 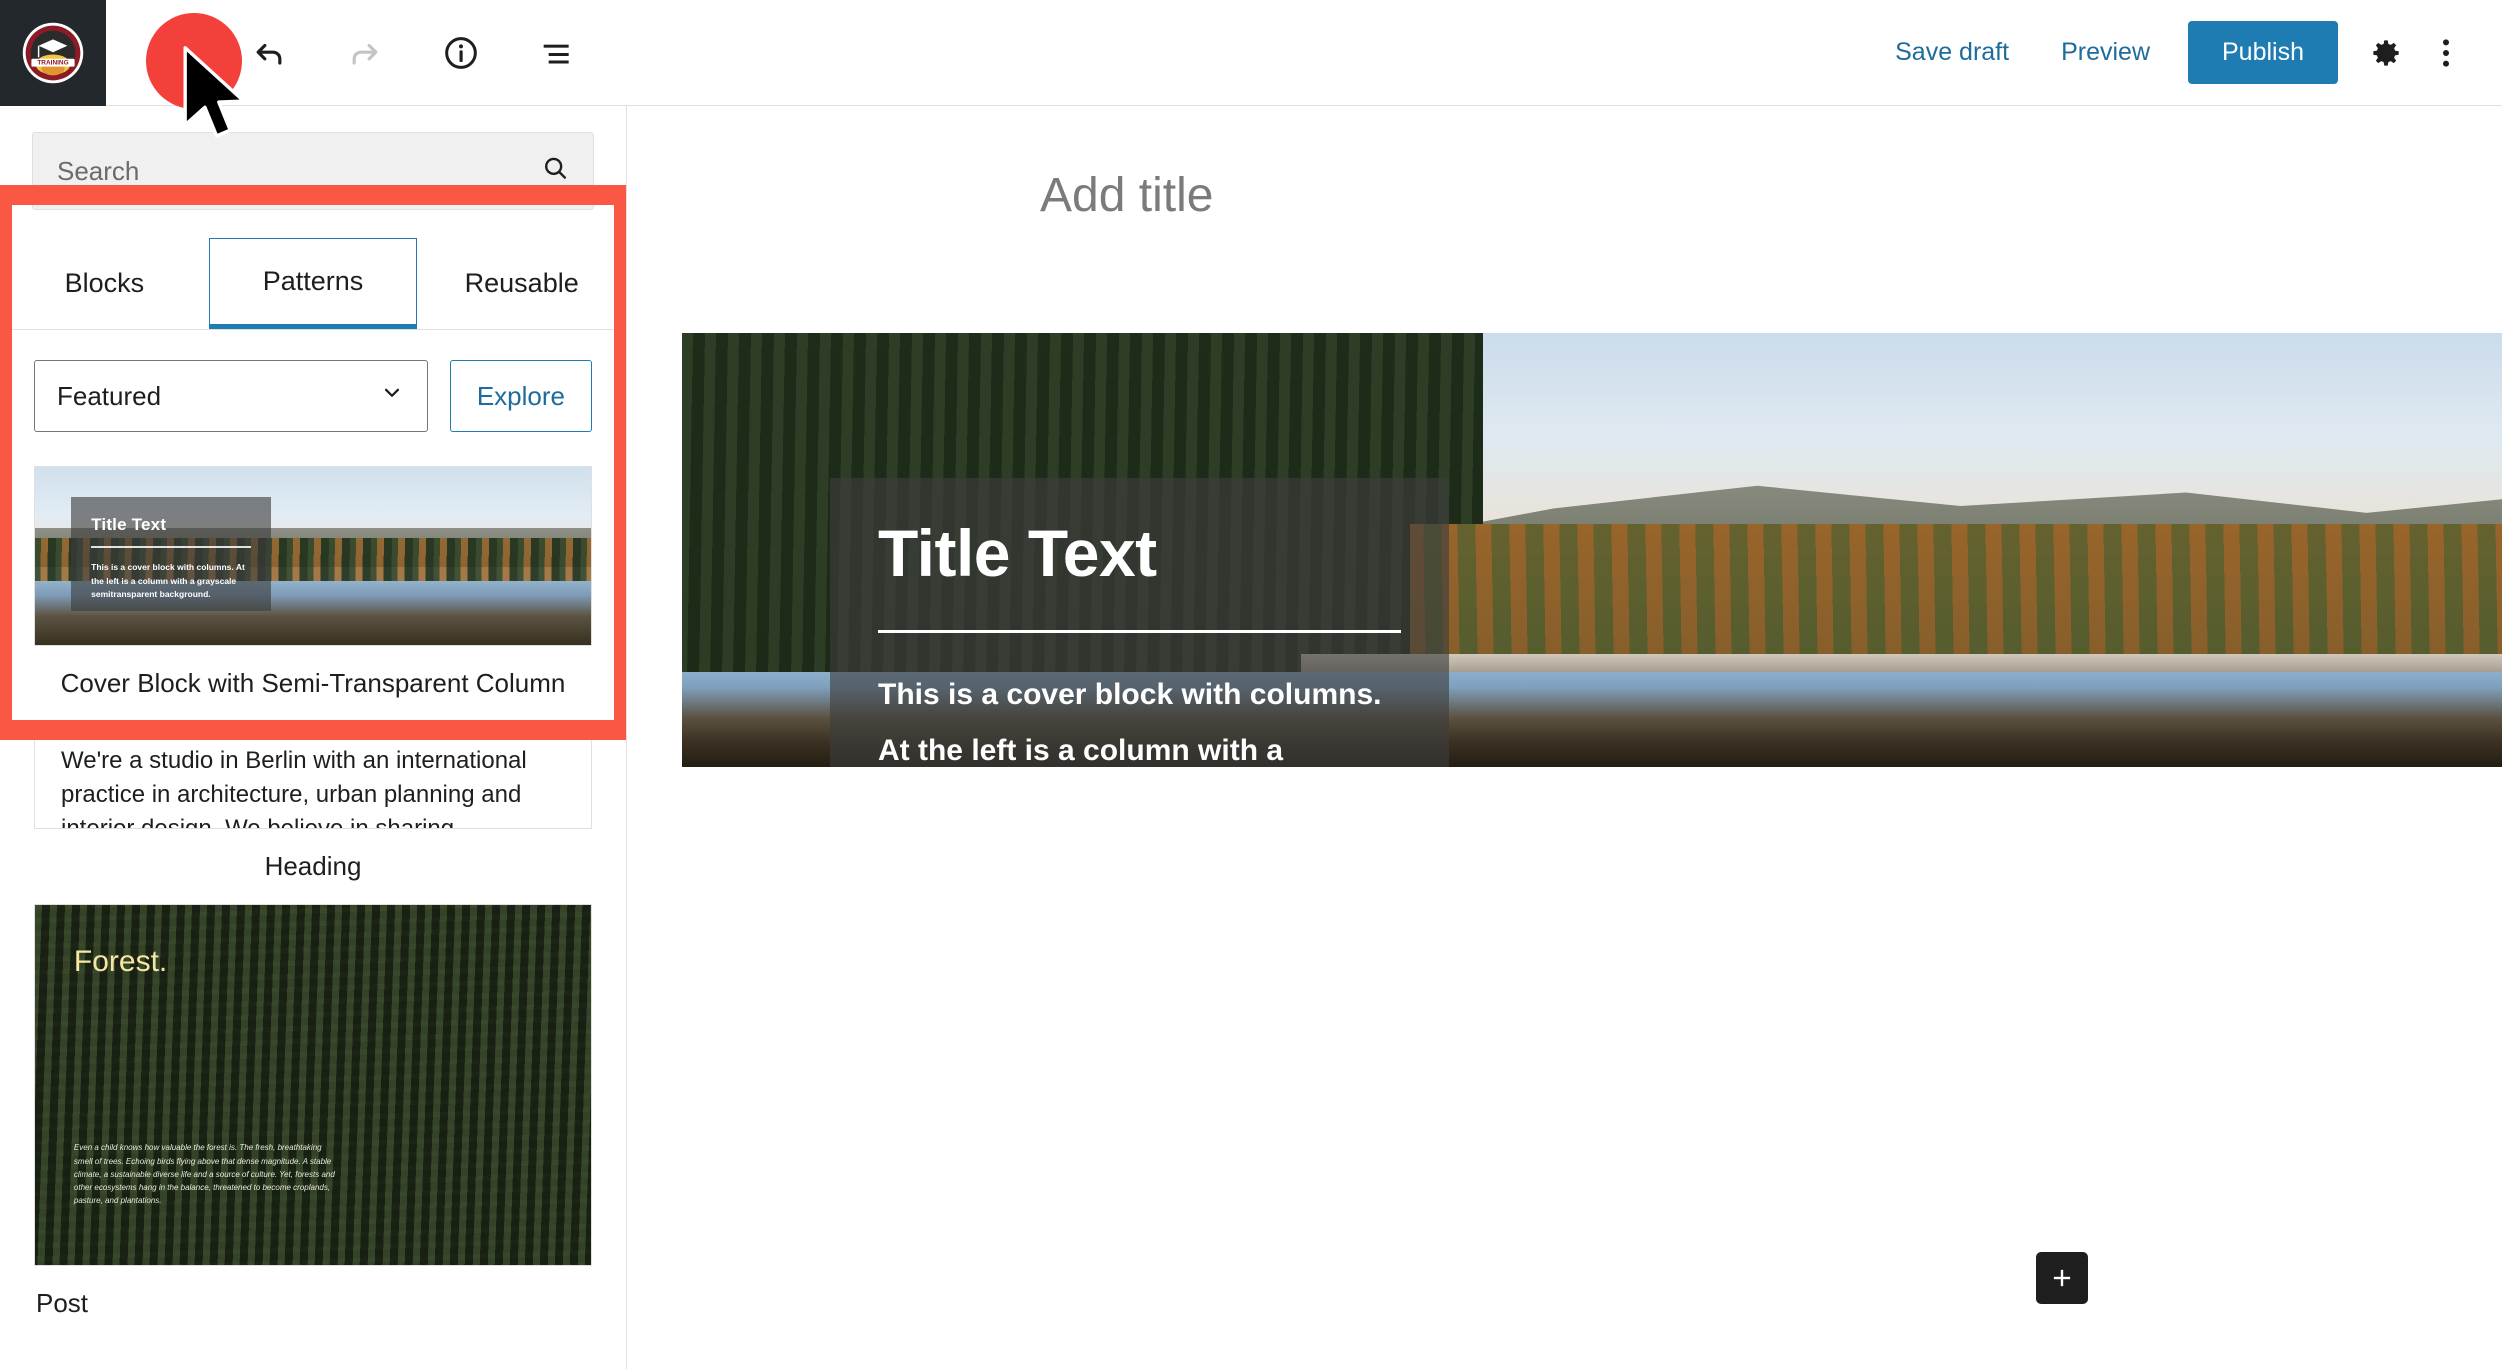 I want to click on svg-text: TRAINING, so click(x=52, y=62).